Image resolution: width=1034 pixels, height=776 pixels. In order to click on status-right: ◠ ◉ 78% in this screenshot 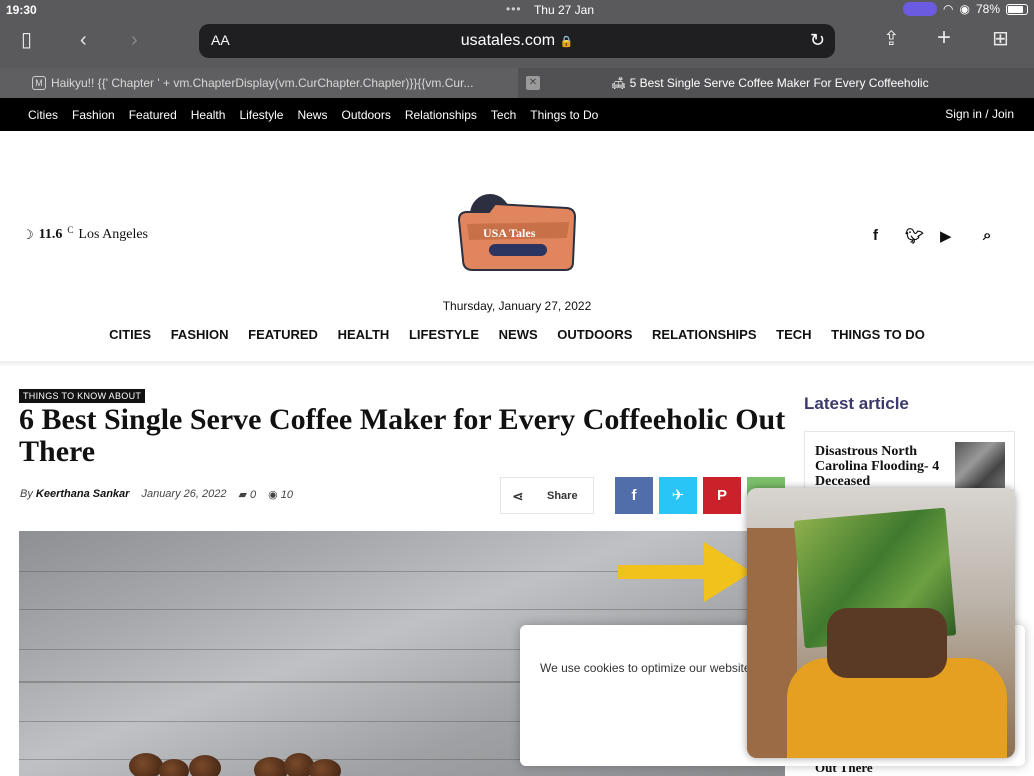, I will do `click(965, 9)`.